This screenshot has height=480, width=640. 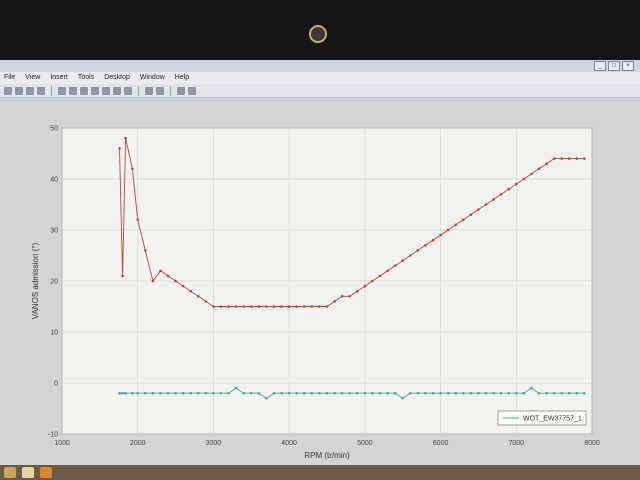 I want to click on x-axis-ticks: 1000 2000 3000 4000 5000 6000 7000 8000, so click(x=327, y=443).